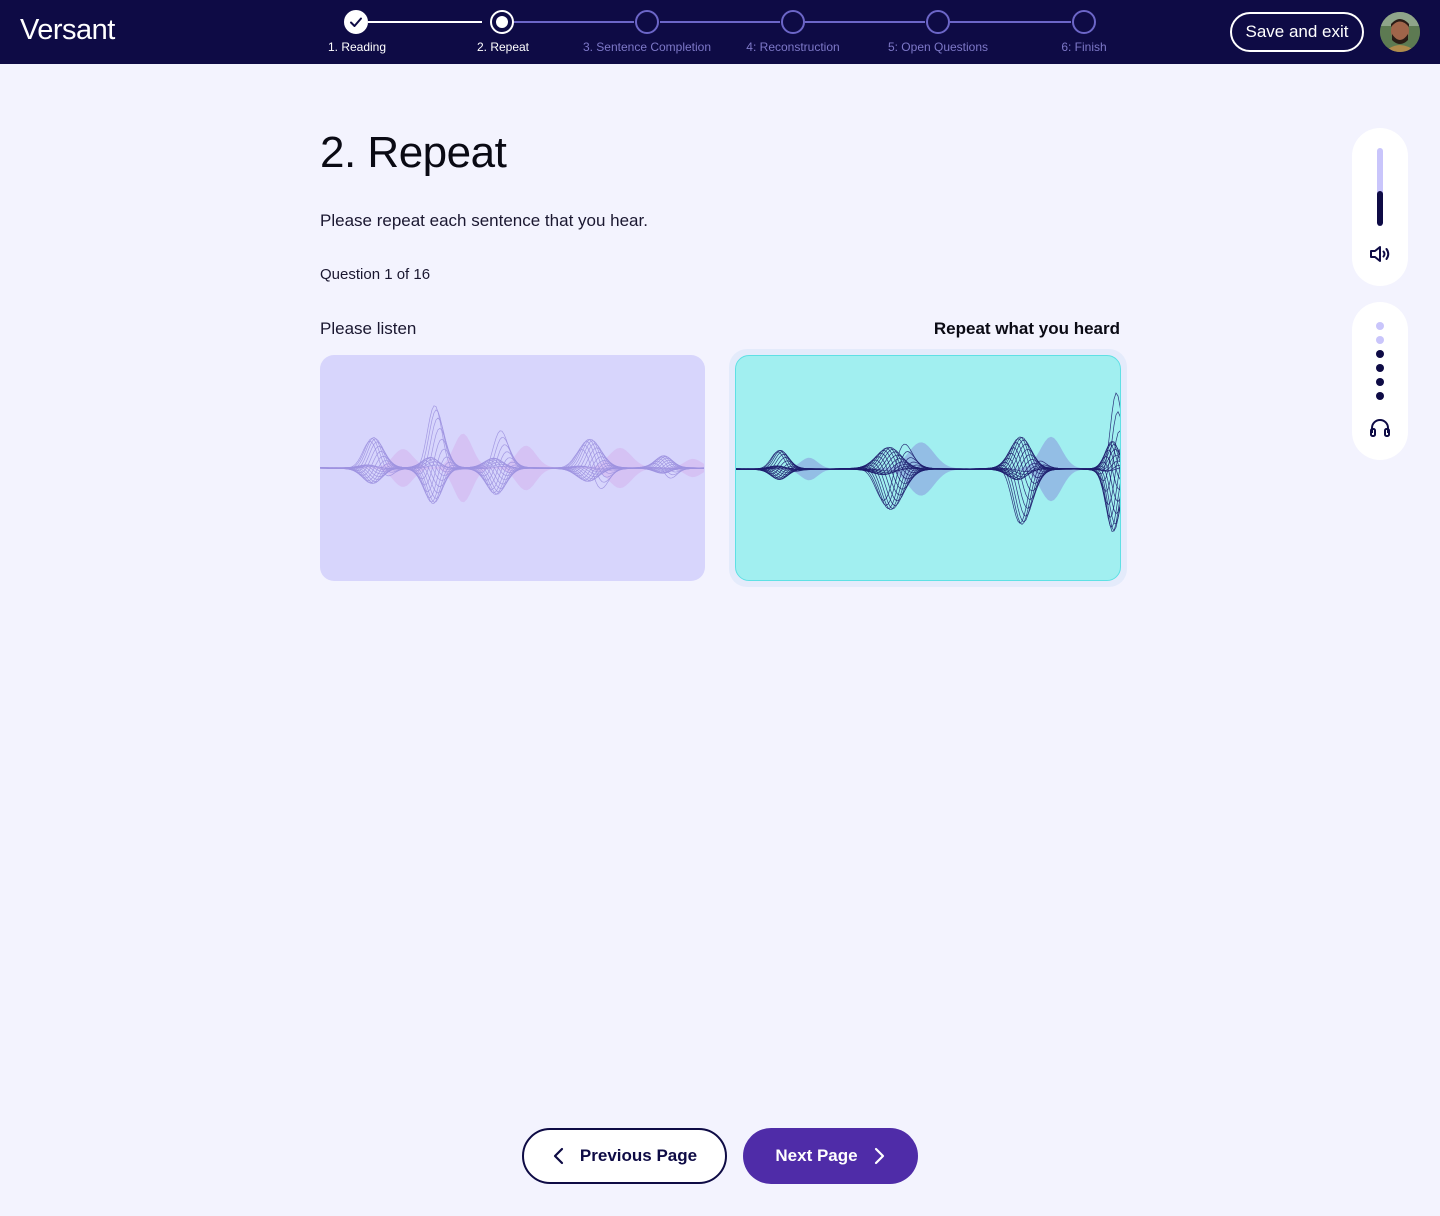 This screenshot has width=1440, height=1216. I want to click on step-1-complete-icon, so click(356, 22).